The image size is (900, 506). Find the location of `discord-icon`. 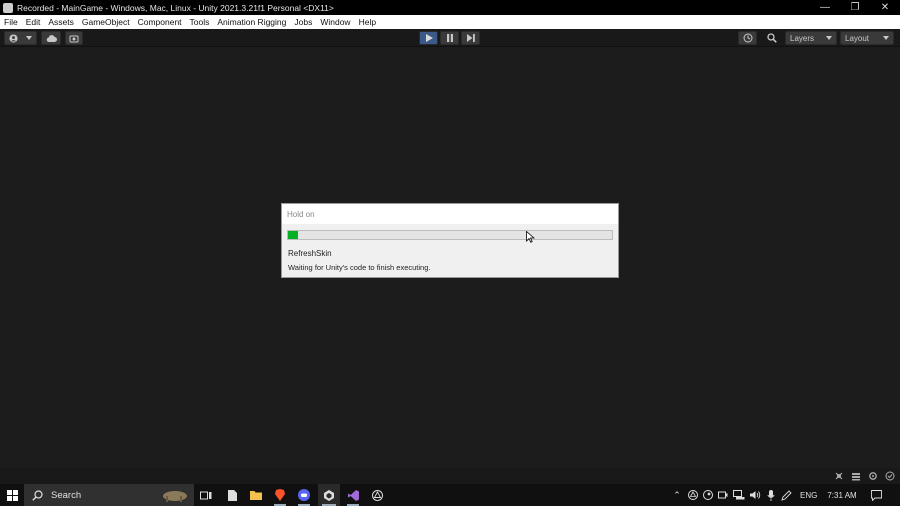

discord-icon is located at coordinates (304, 495).